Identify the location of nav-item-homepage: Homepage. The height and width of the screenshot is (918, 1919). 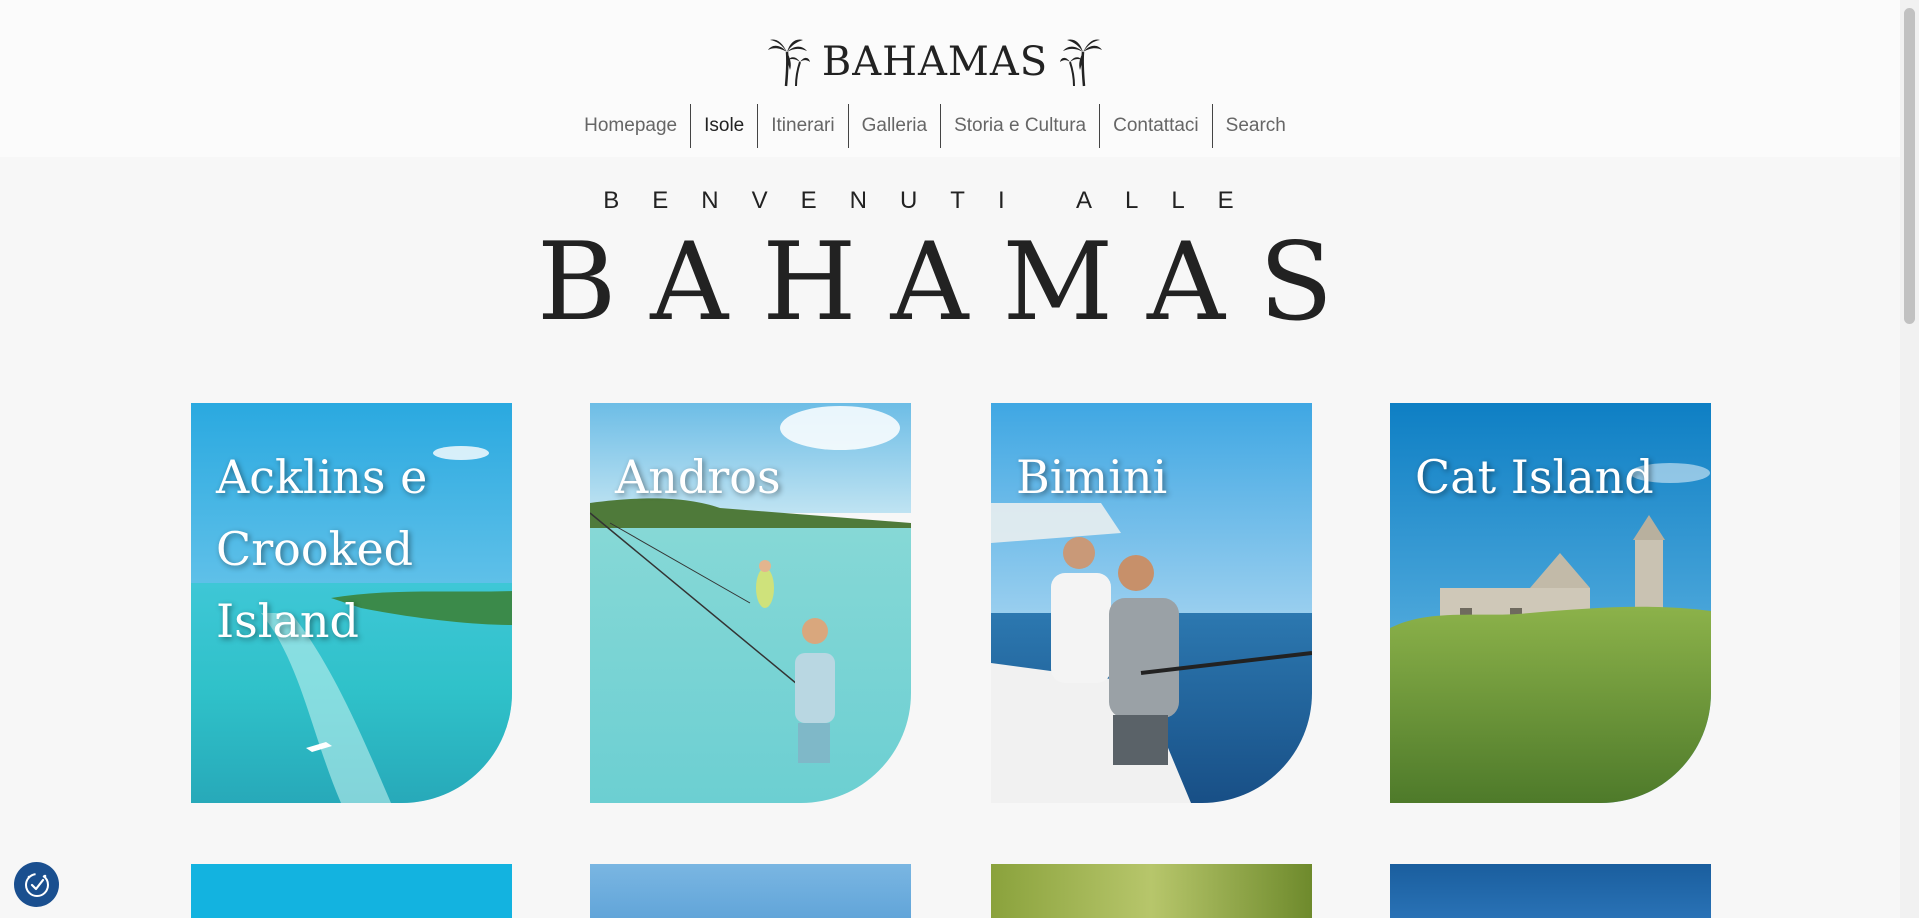
(630, 126).